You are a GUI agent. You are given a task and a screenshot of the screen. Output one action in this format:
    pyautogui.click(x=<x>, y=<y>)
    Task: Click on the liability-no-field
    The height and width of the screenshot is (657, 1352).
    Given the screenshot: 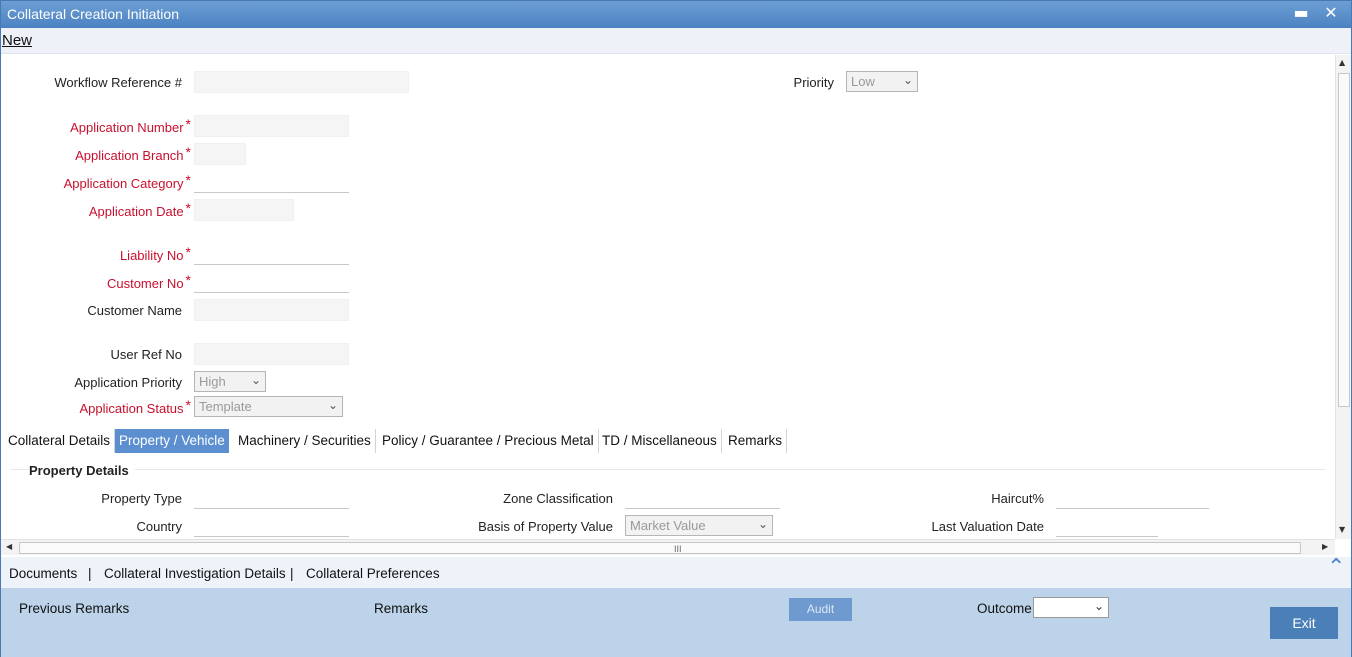 What is the action you would take?
    pyautogui.click(x=271, y=254)
    